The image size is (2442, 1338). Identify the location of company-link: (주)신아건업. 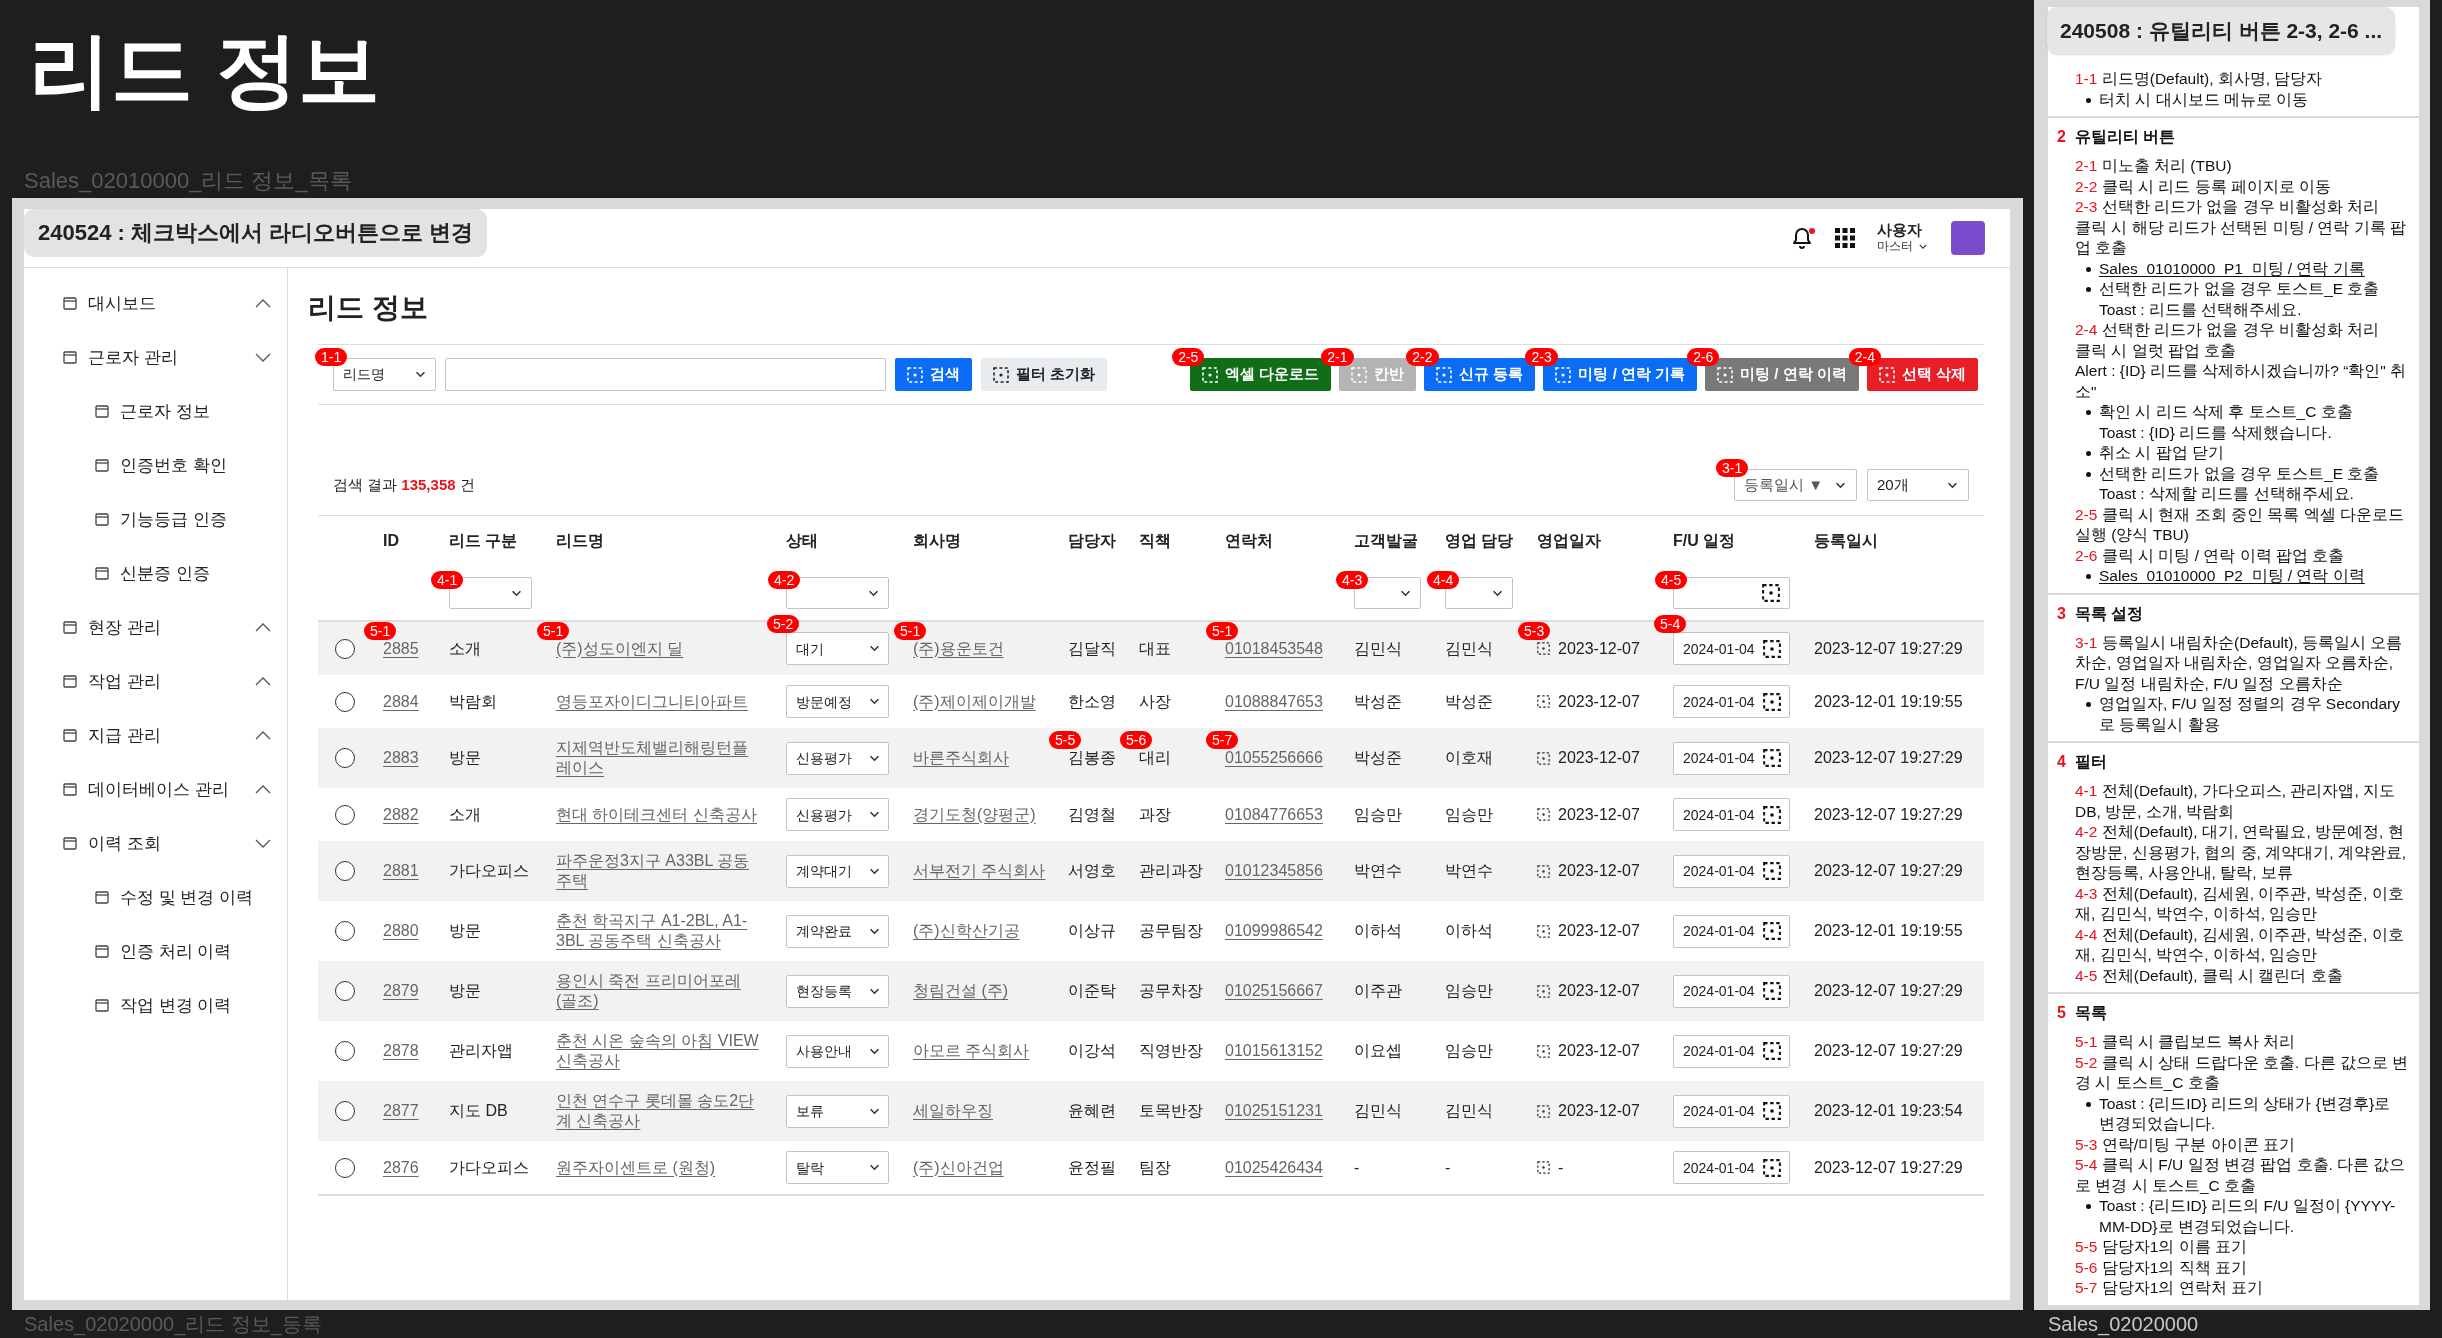
(958, 1167).